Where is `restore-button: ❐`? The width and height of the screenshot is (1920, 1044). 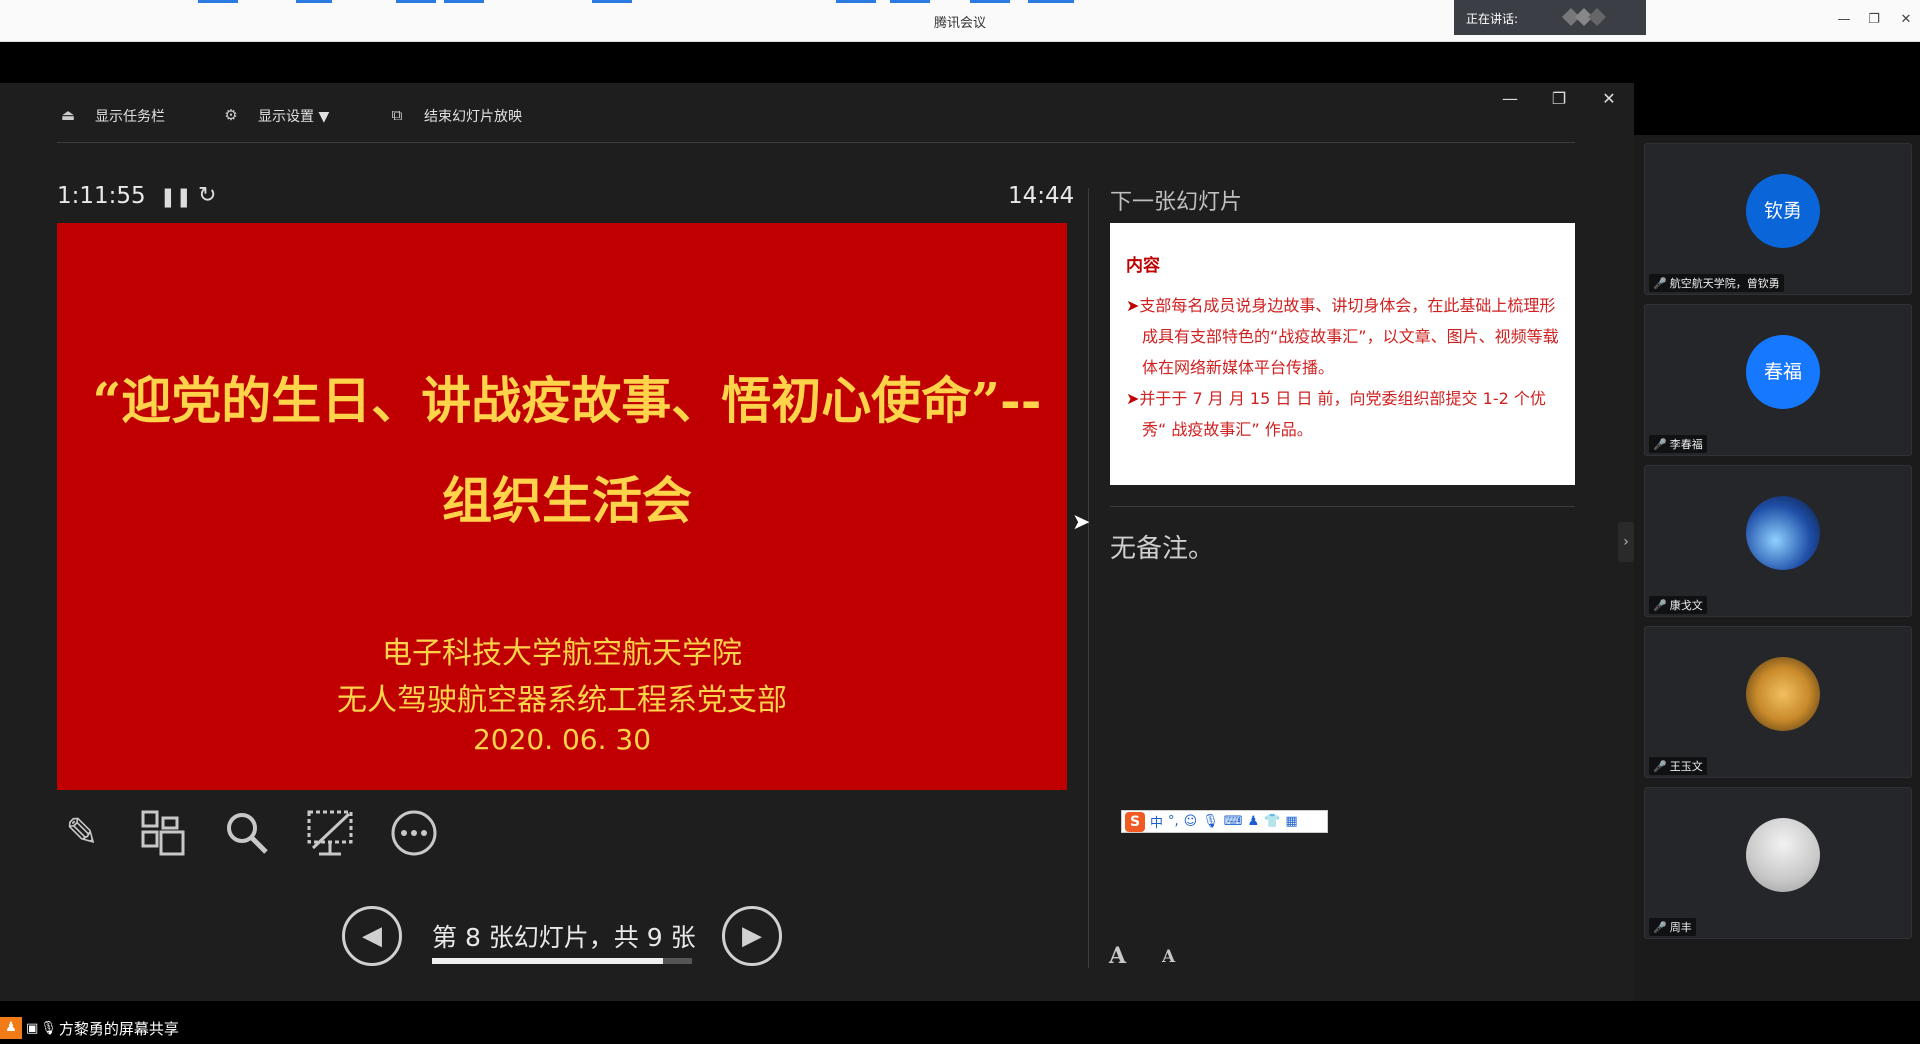 restore-button: ❐ is located at coordinates (1874, 20).